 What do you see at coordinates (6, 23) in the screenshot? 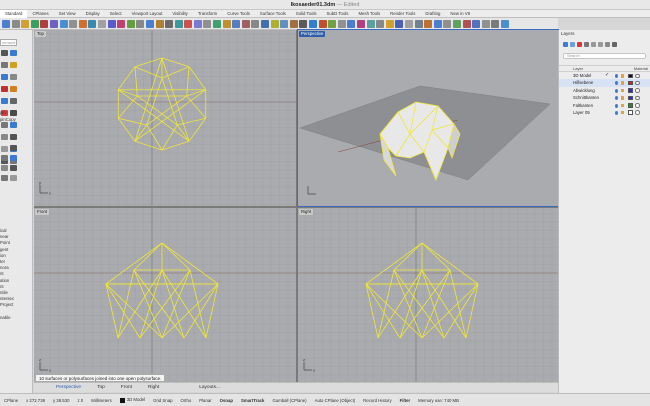
I see `toolbar-tool-0-icon` at bounding box center [6, 23].